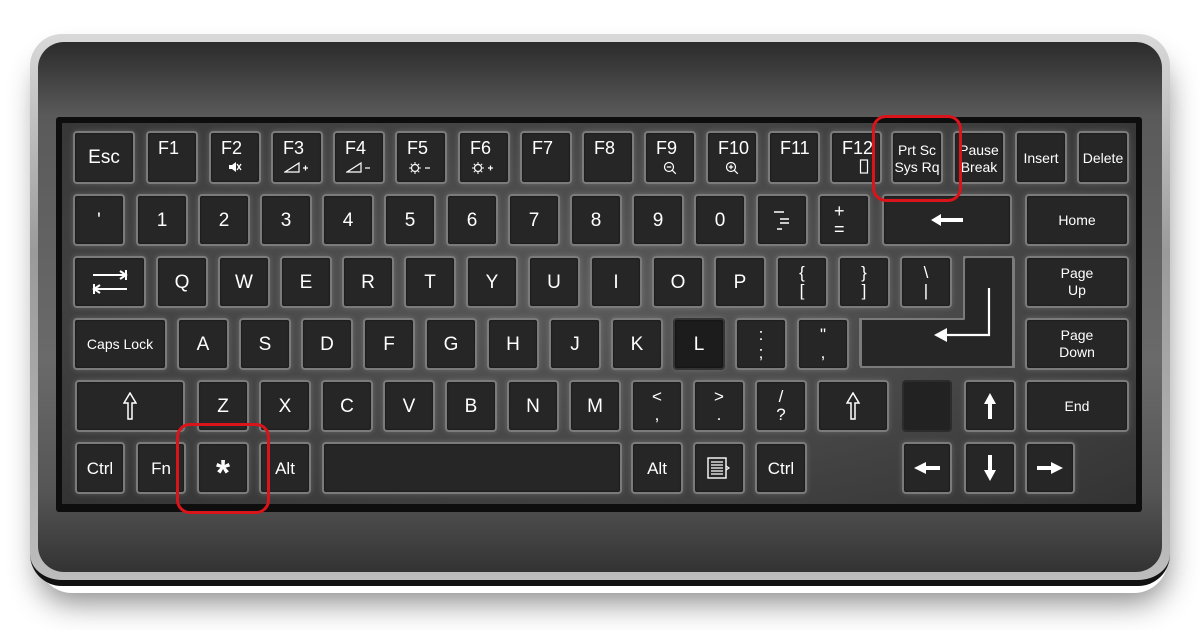 This screenshot has height=630, width=1200. I want to click on key-9: 9, so click(658, 220).